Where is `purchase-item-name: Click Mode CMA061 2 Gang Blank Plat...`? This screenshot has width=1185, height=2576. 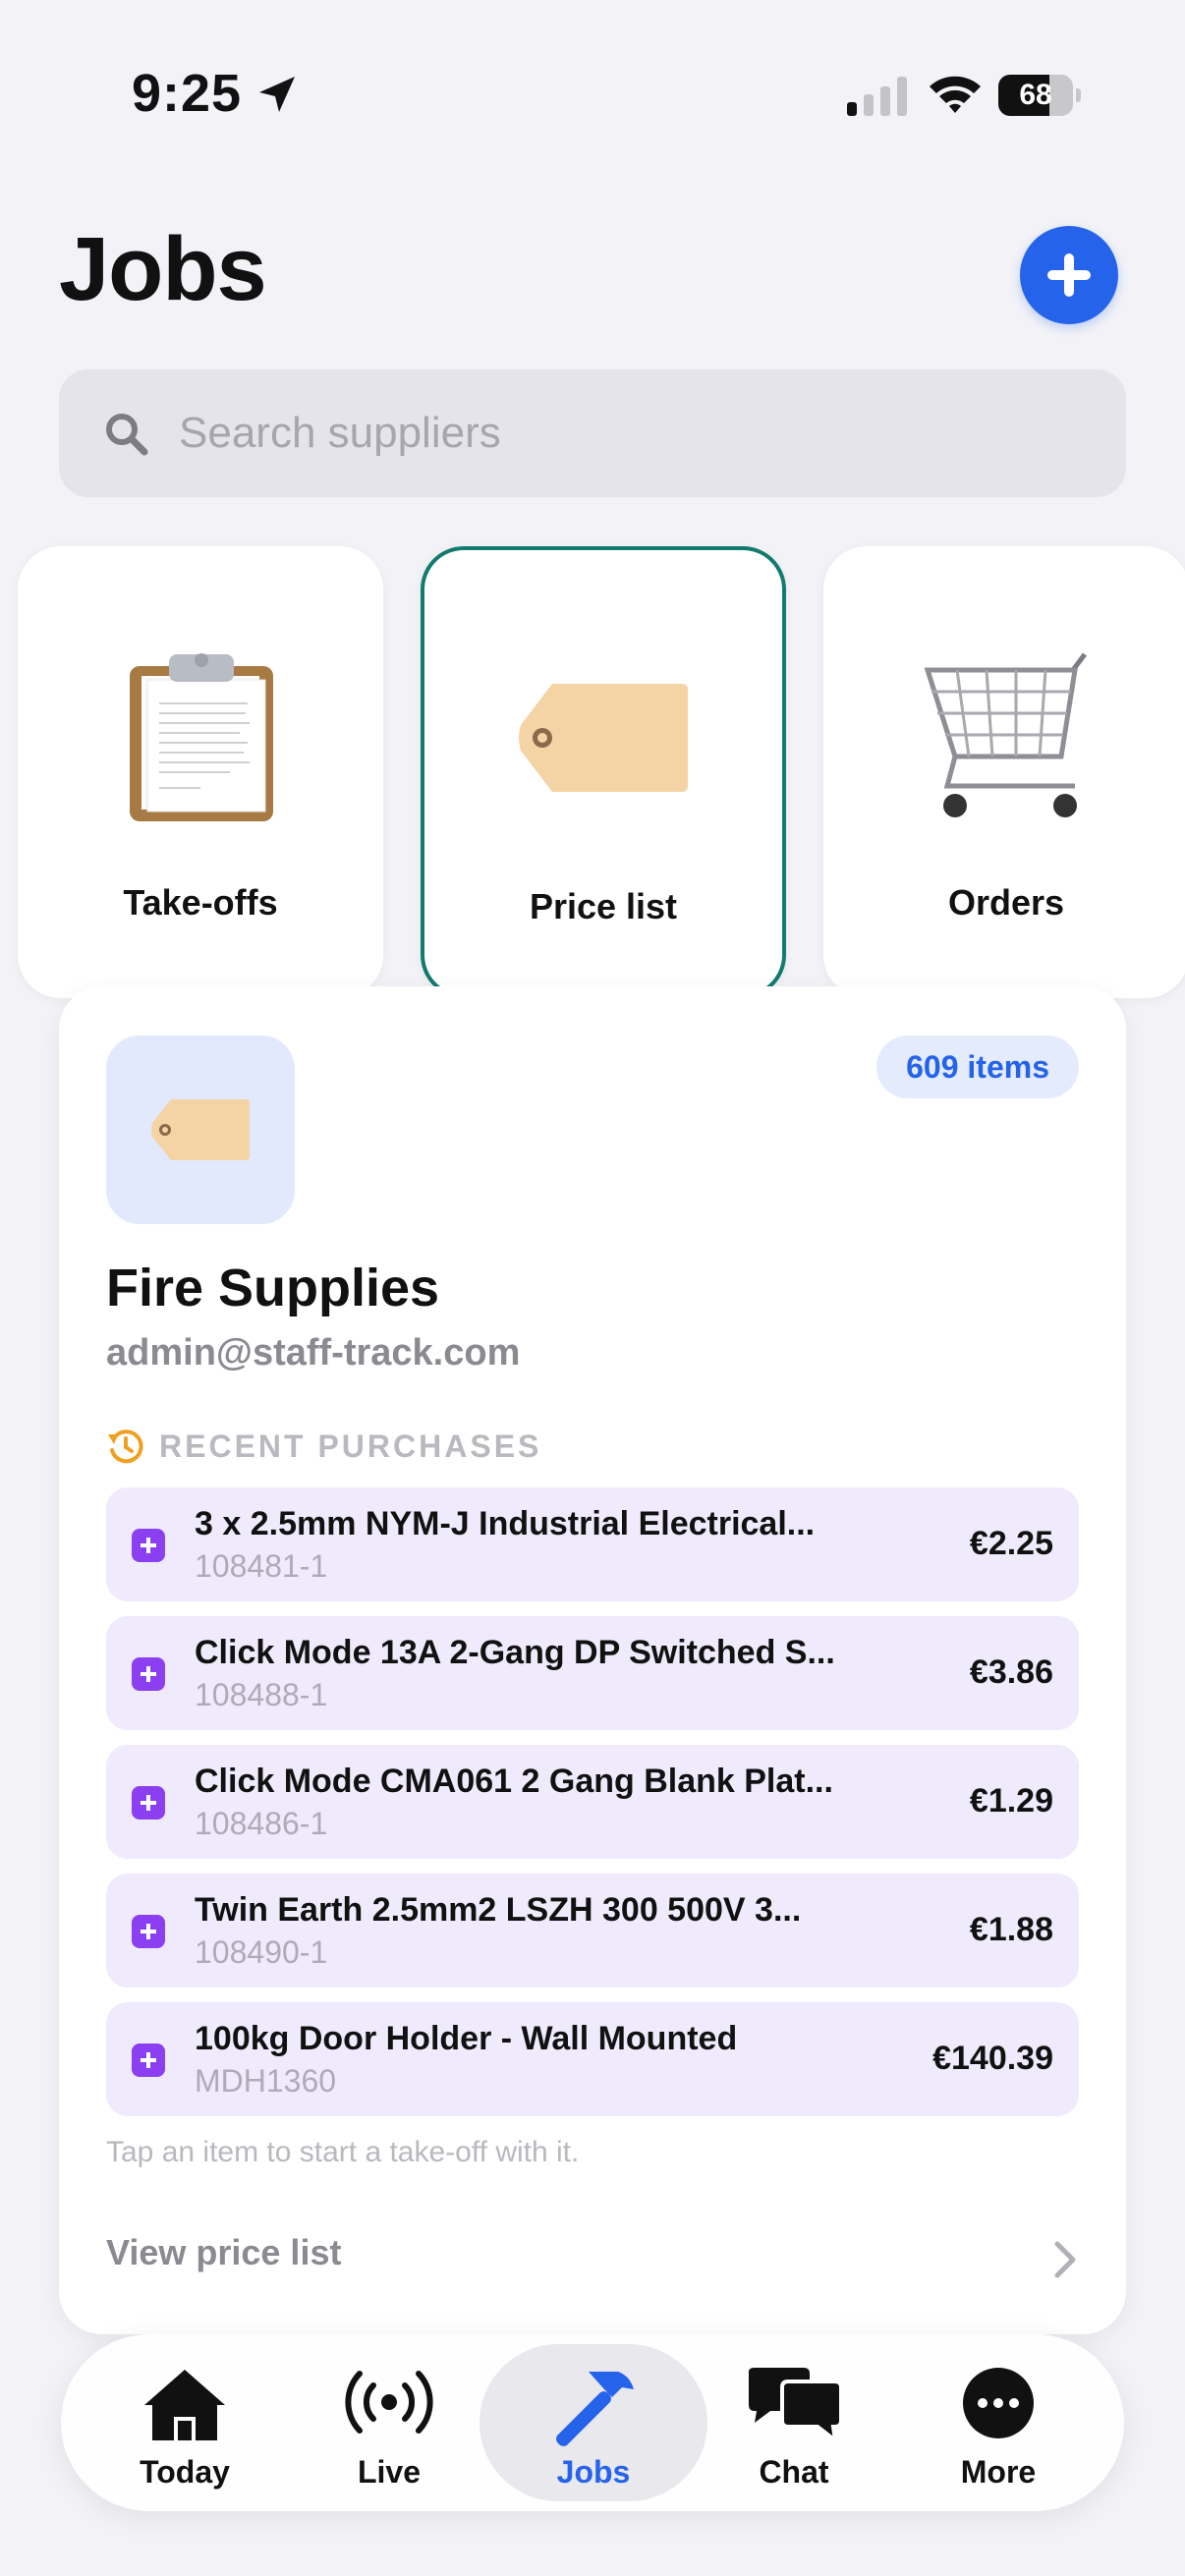 purchase-item-name: Click Mode CMA061 2 Gang Blank Plat... is located at coordinates (514, 1781).